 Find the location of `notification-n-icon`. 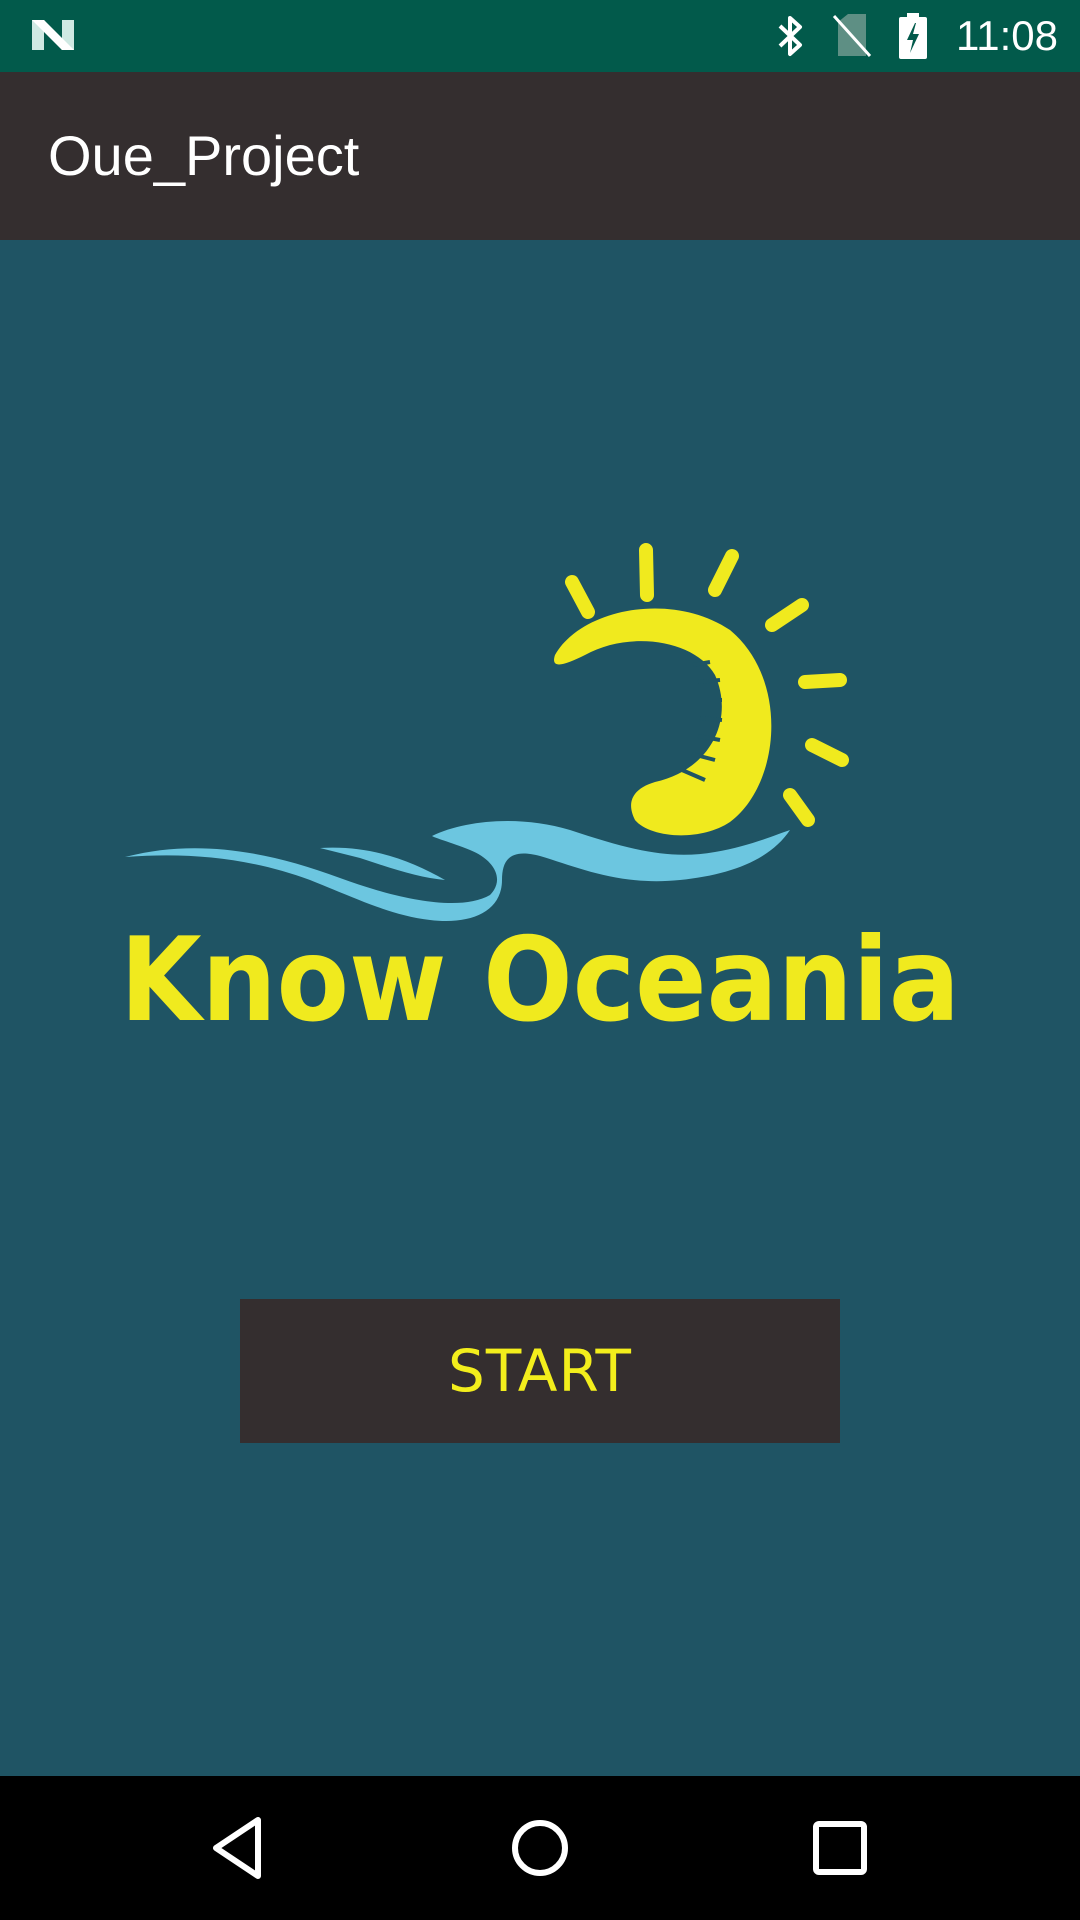

notification-n-icon is located at coordinates (53, 35).